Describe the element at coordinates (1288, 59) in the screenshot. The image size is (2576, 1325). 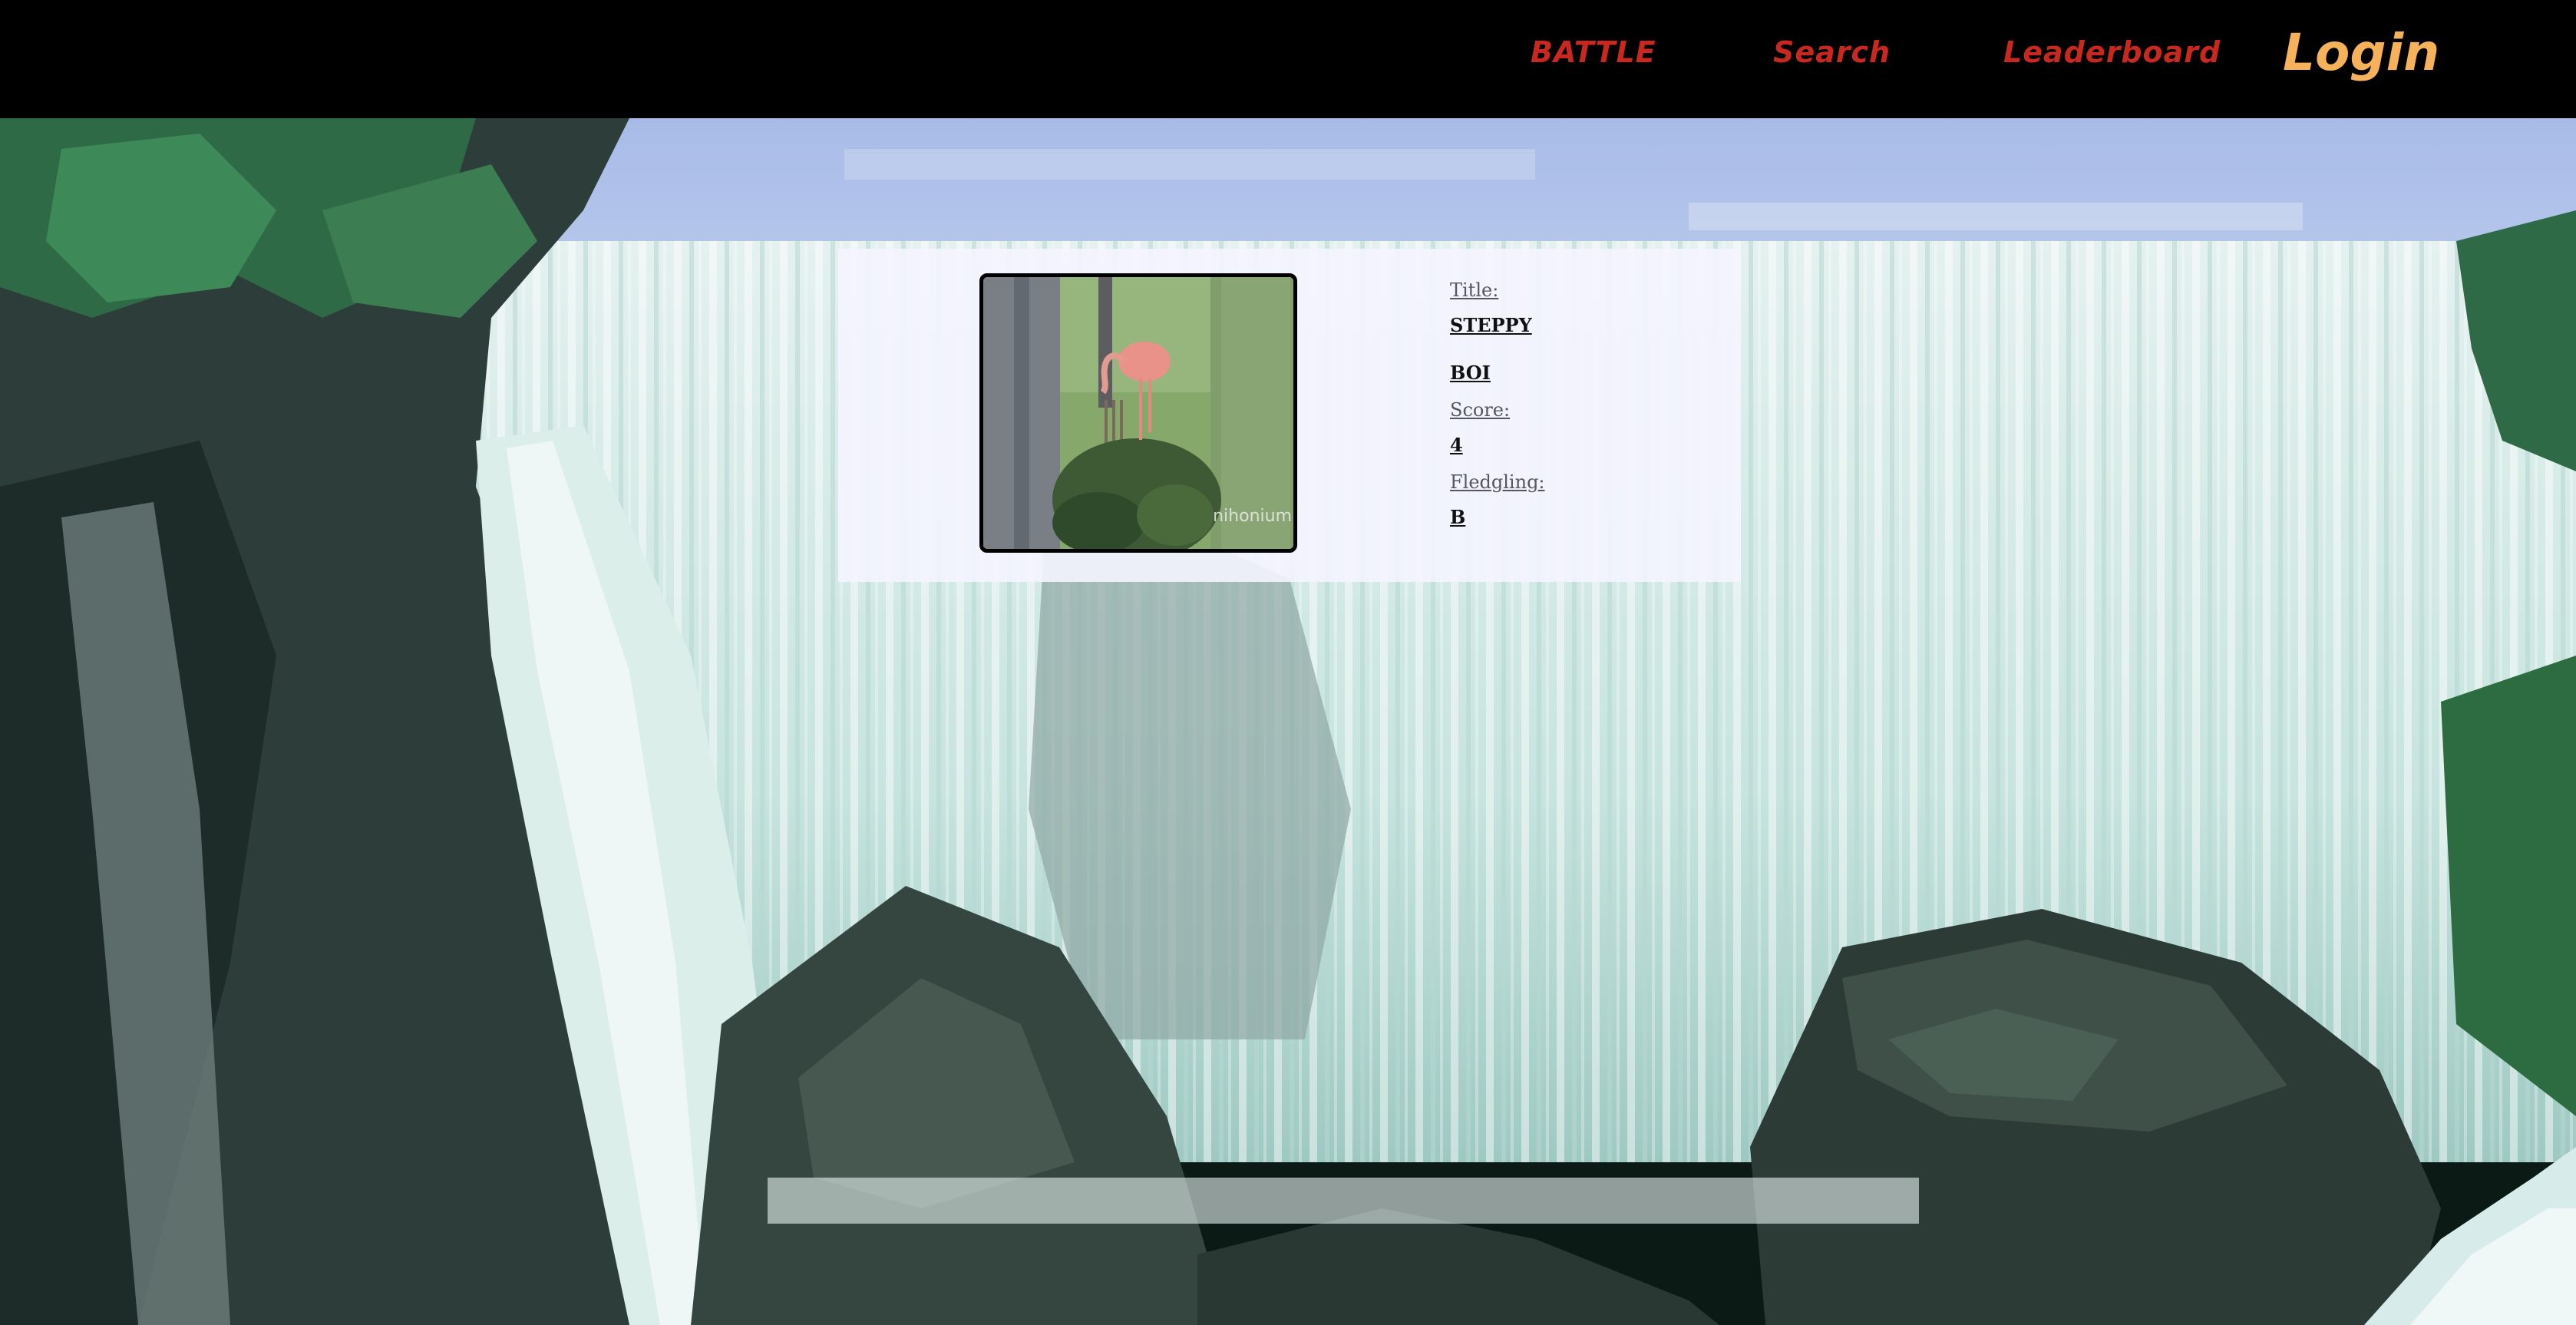
I see `top-navbar: BATTLE Search Leaderboard Login` at that location.